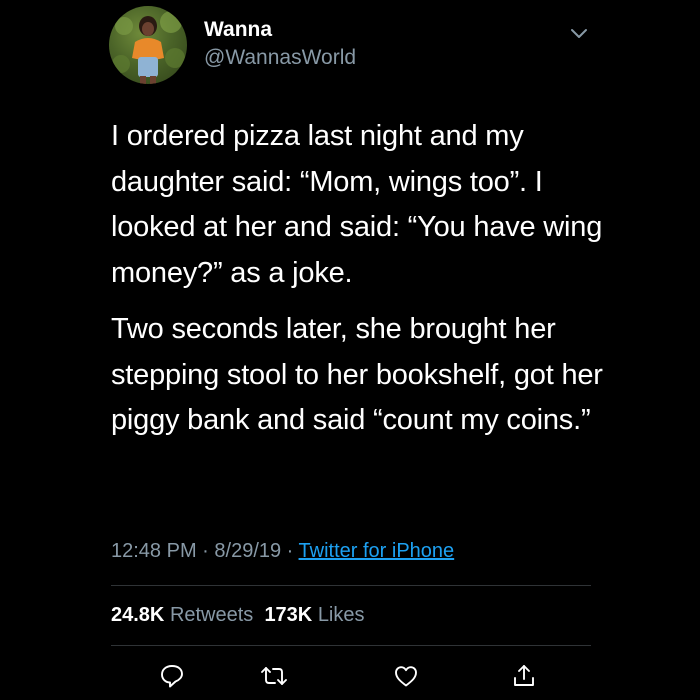 Image resolution: width=700 pixels, height=700 pixels. Describe the element at coordinates (377, 551) in the screenshot. I see `source-link: Twitter for iPhone` at that location.